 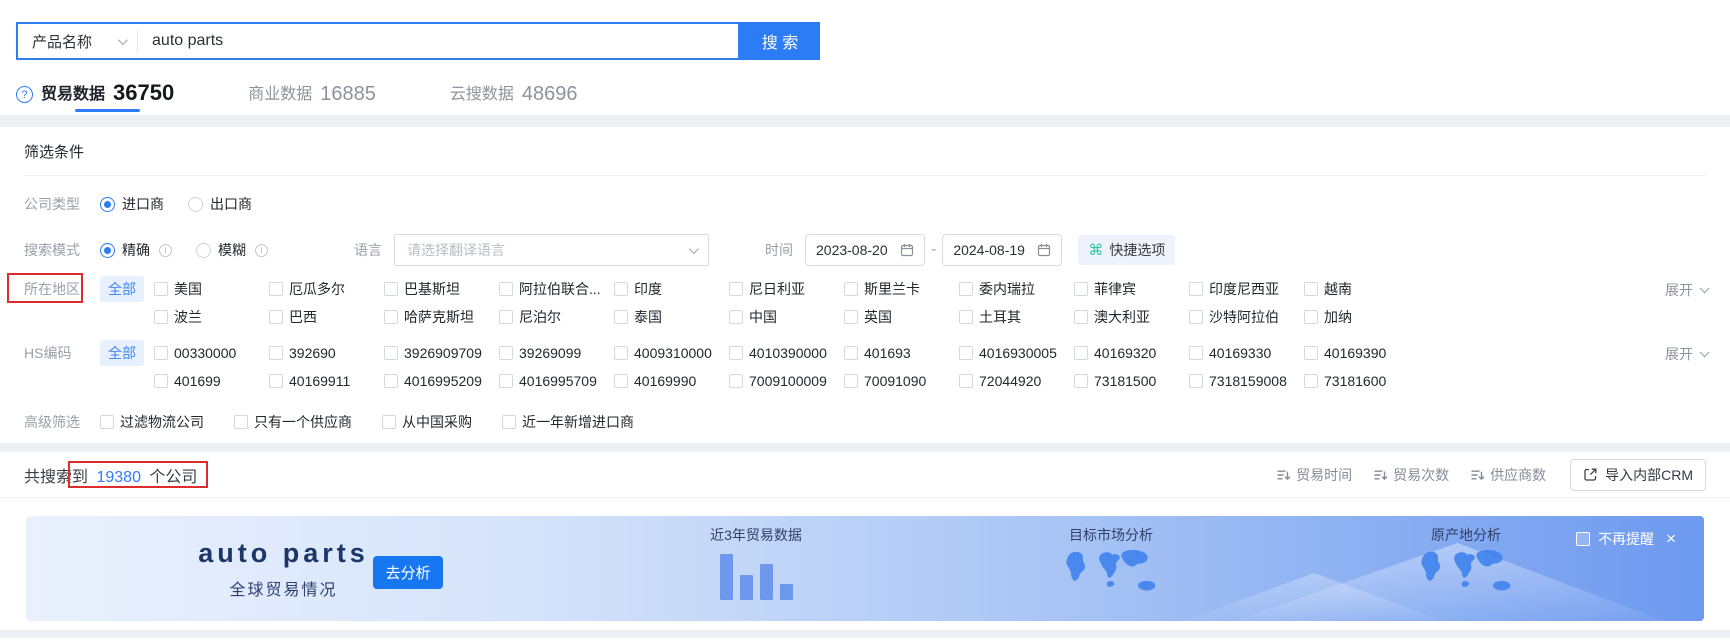 I want to click on advanced-option-name: 过滤物流公司, so click(x=162, y=422).